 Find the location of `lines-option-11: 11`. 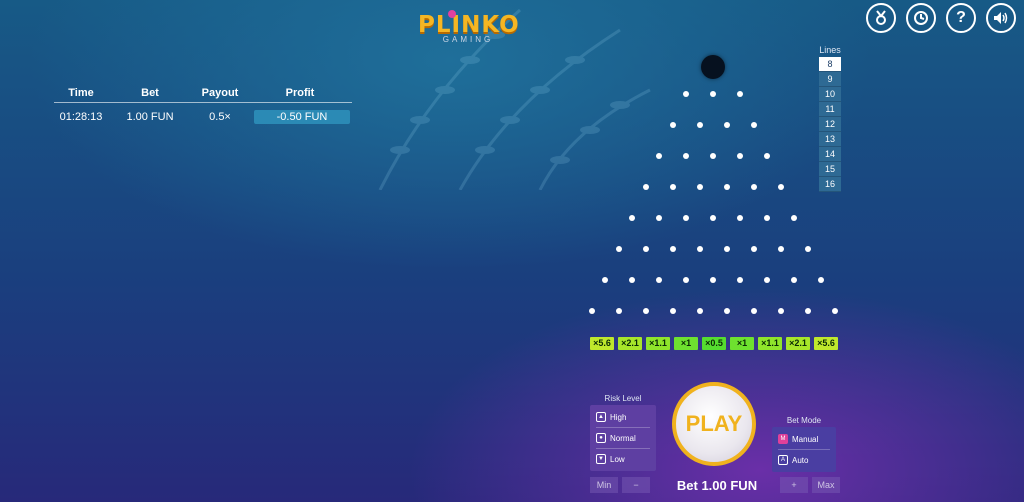

lines-option-11: 11 is located at coordinates (830, 109).